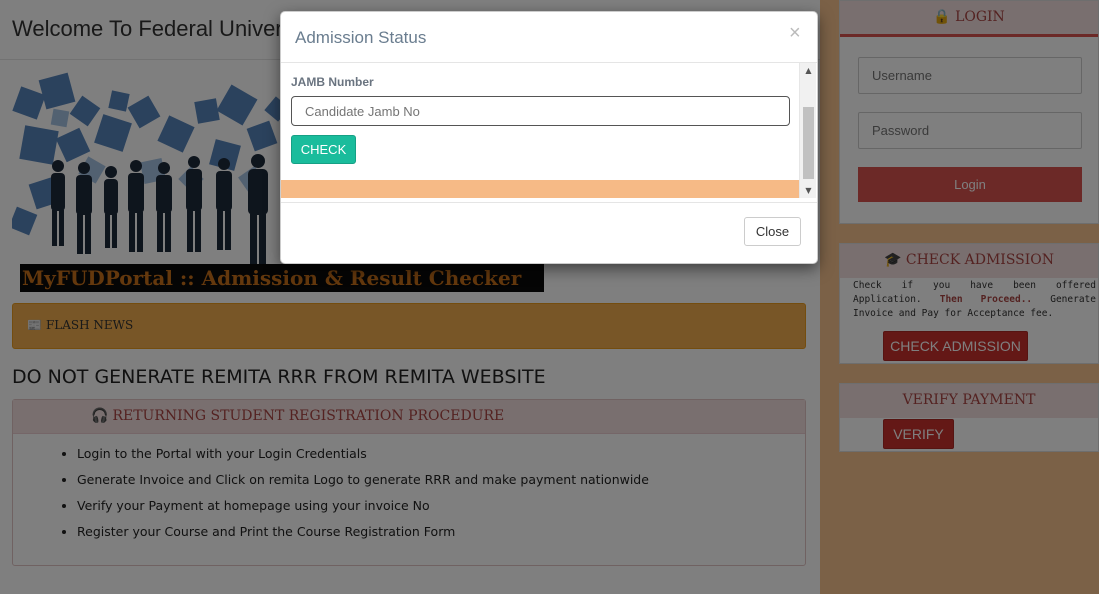 This screenshot has height=594, width=1099. What do you see at coordinates (332, 82) in the screenshot?
I see `jamb-number-label: JAMB Number` at bounding box center [332, 82].